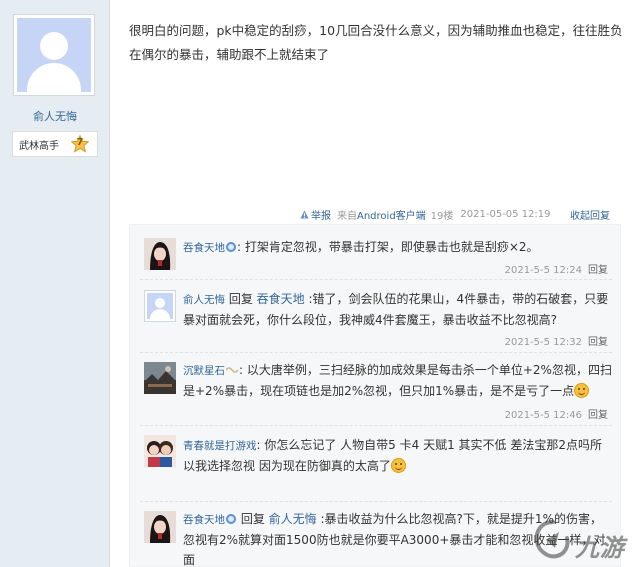 Image resolution: width=640 pixels, height=567 pixels. I want to click on author-avatar, so click(54, 55).